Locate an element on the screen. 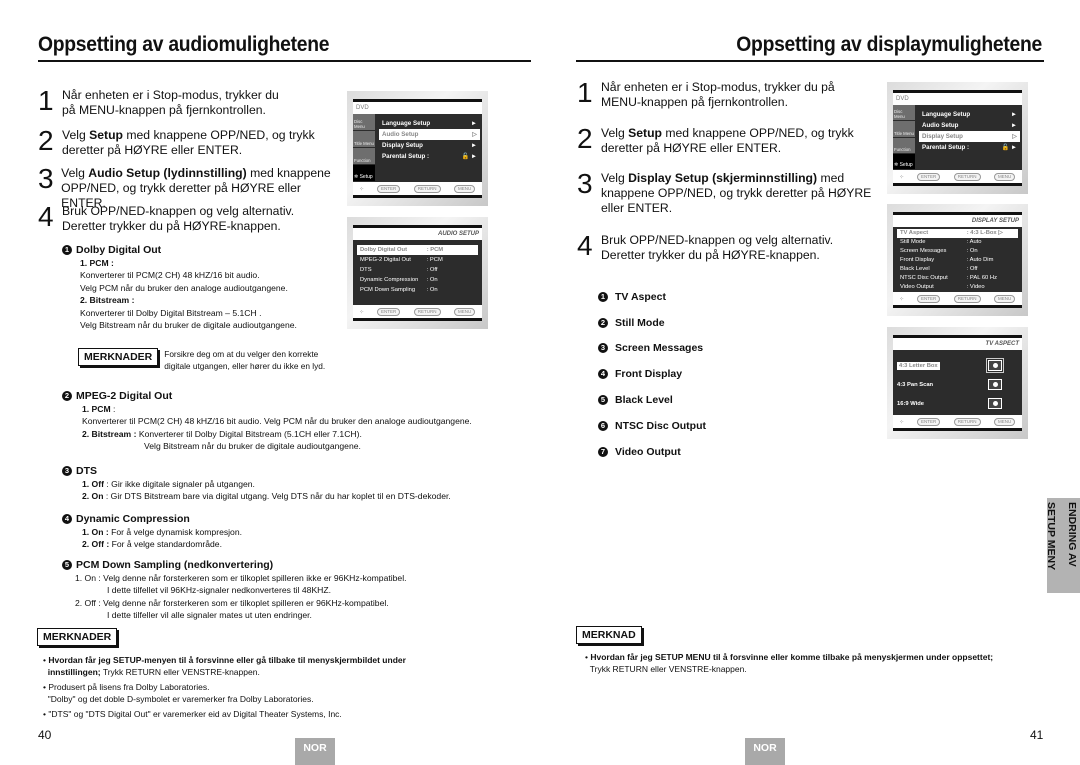 The width and height of the screenshot is (1080, 765). option-tv-aspect: 1 TV Aspect is located at coordinates (652, 297).